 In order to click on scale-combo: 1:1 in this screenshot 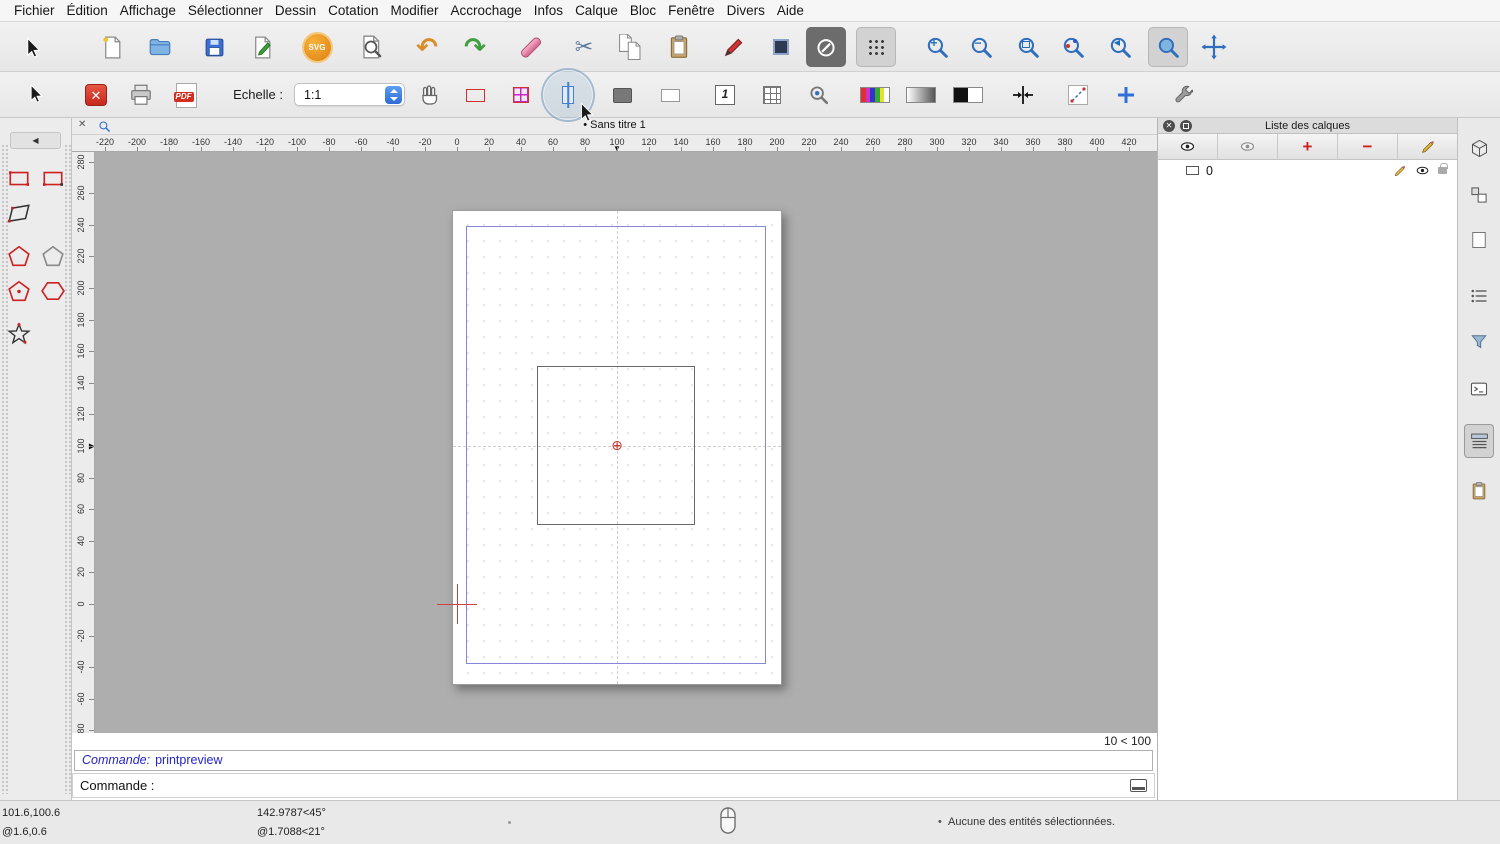, I will do `click(349, 94)`.